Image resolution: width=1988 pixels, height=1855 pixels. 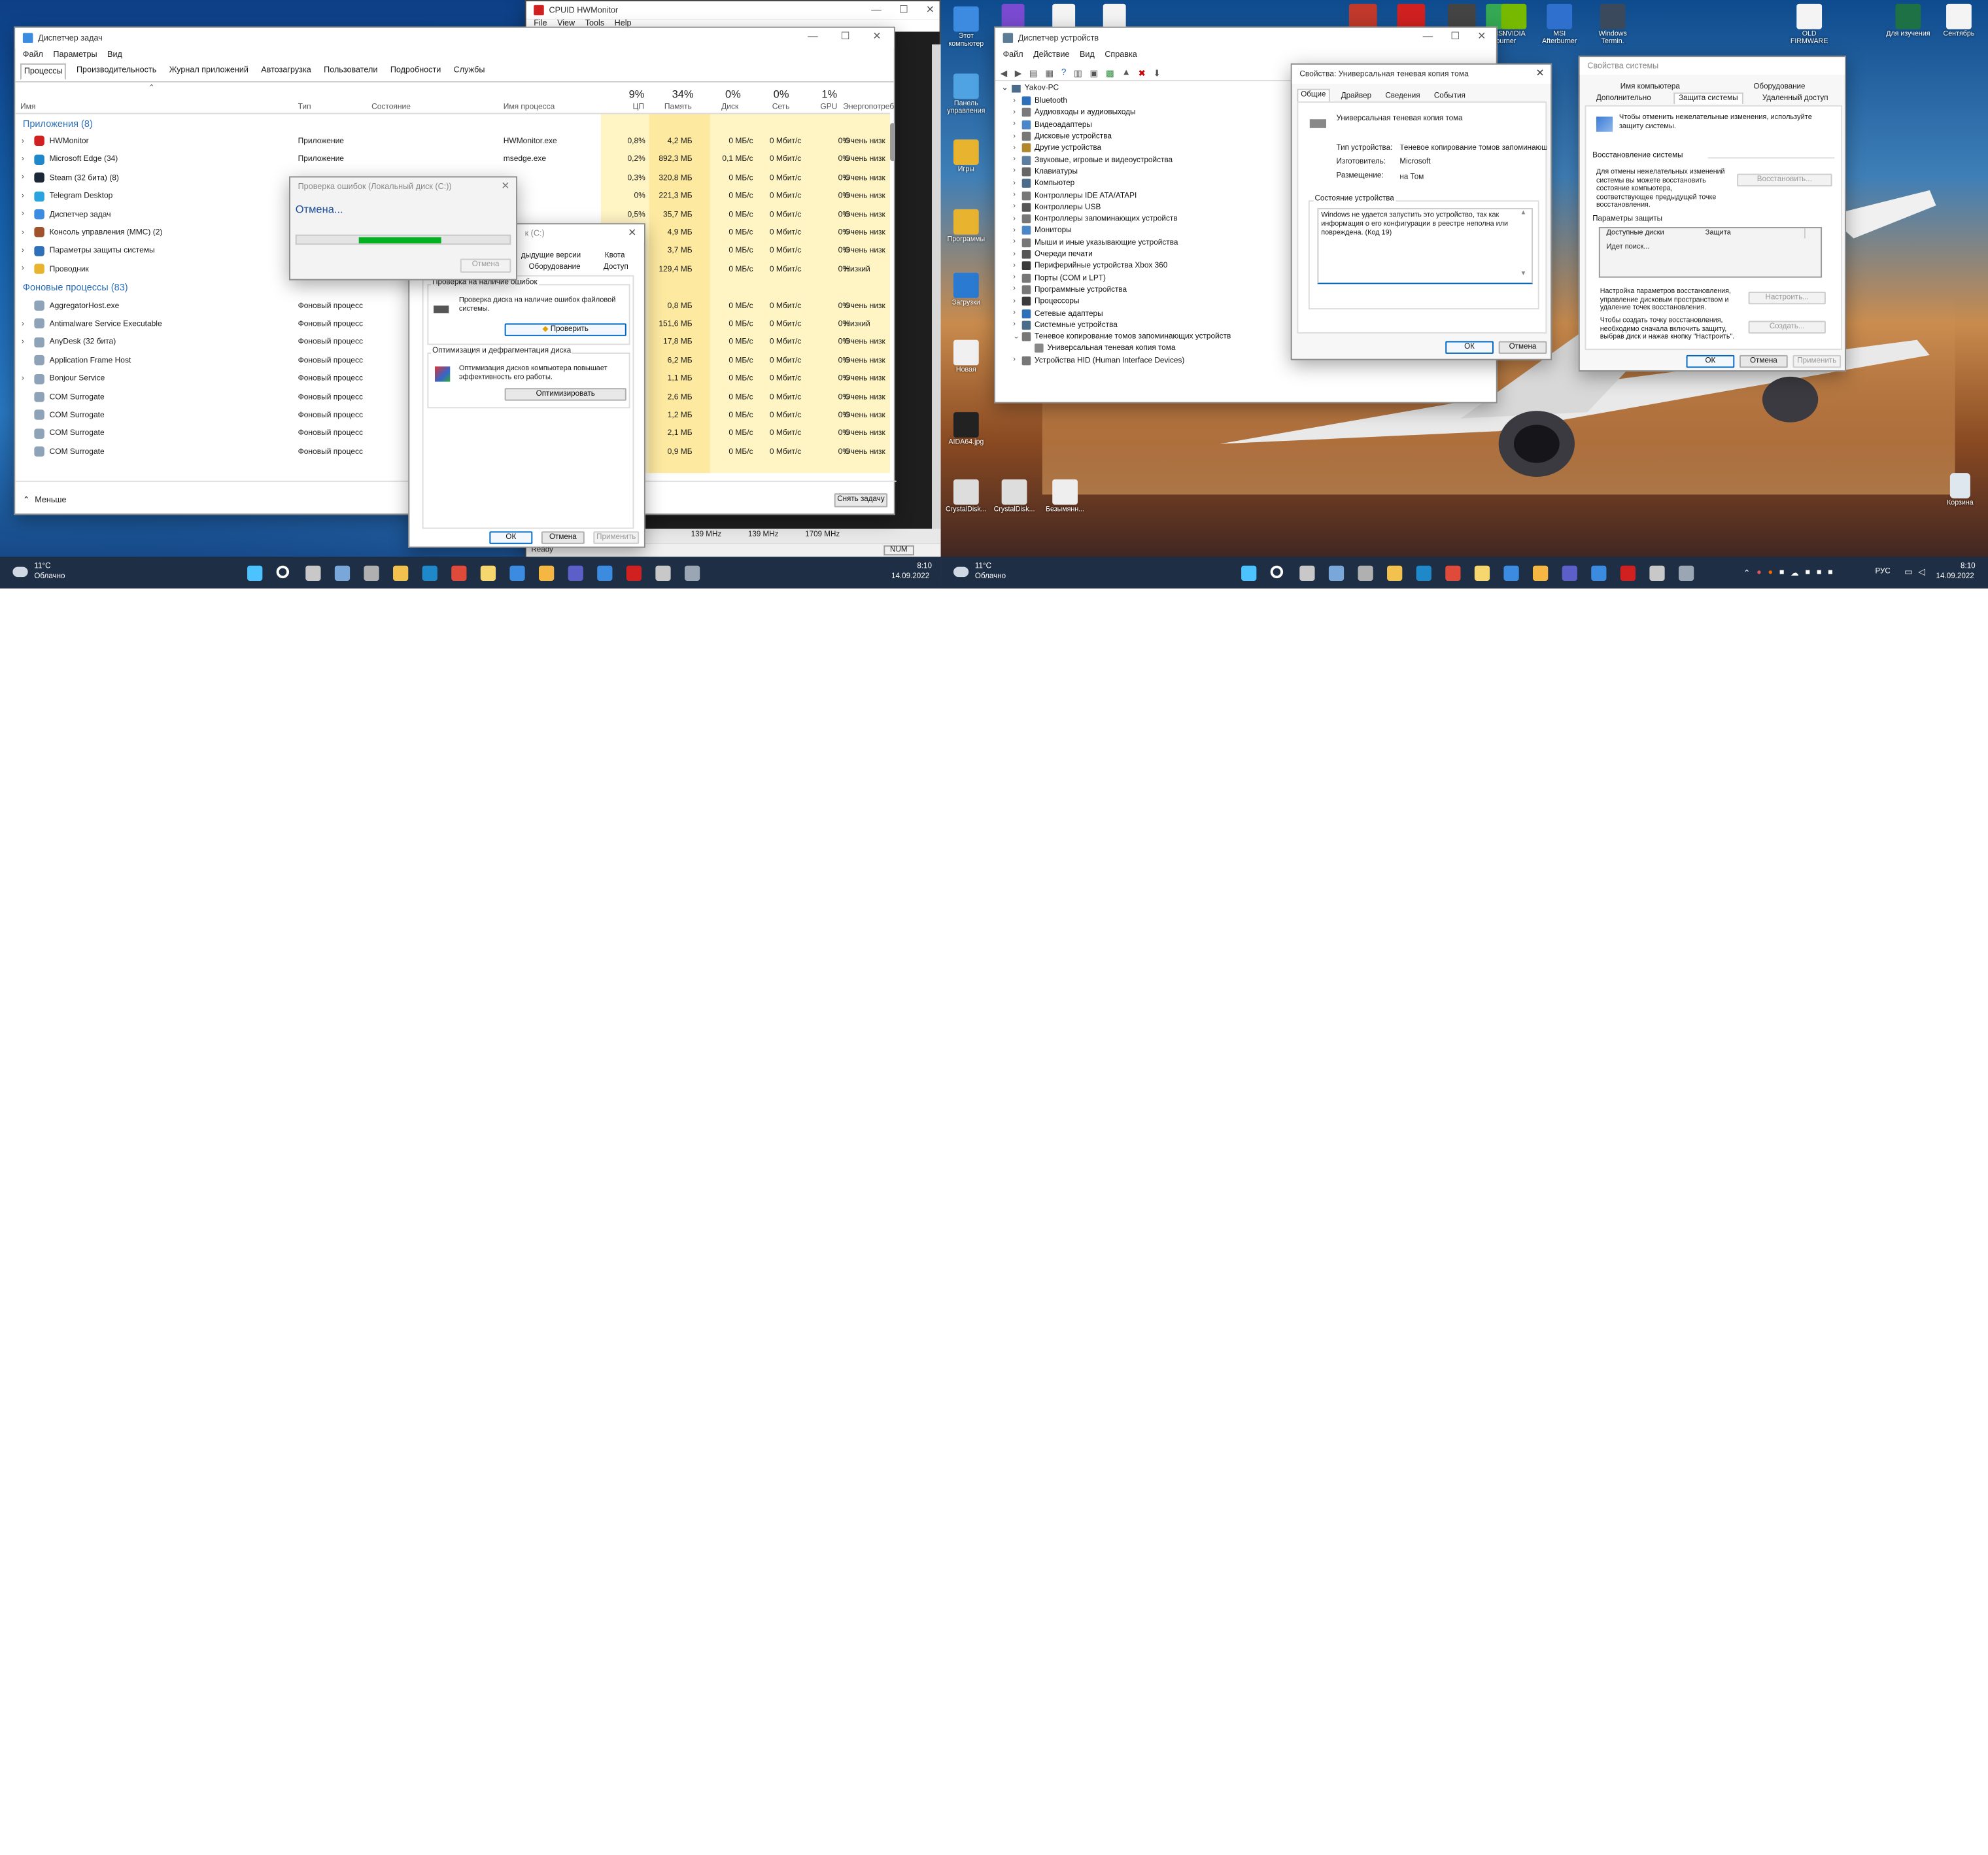 I want to click on mail-icon, so click(x=1511, y=573).